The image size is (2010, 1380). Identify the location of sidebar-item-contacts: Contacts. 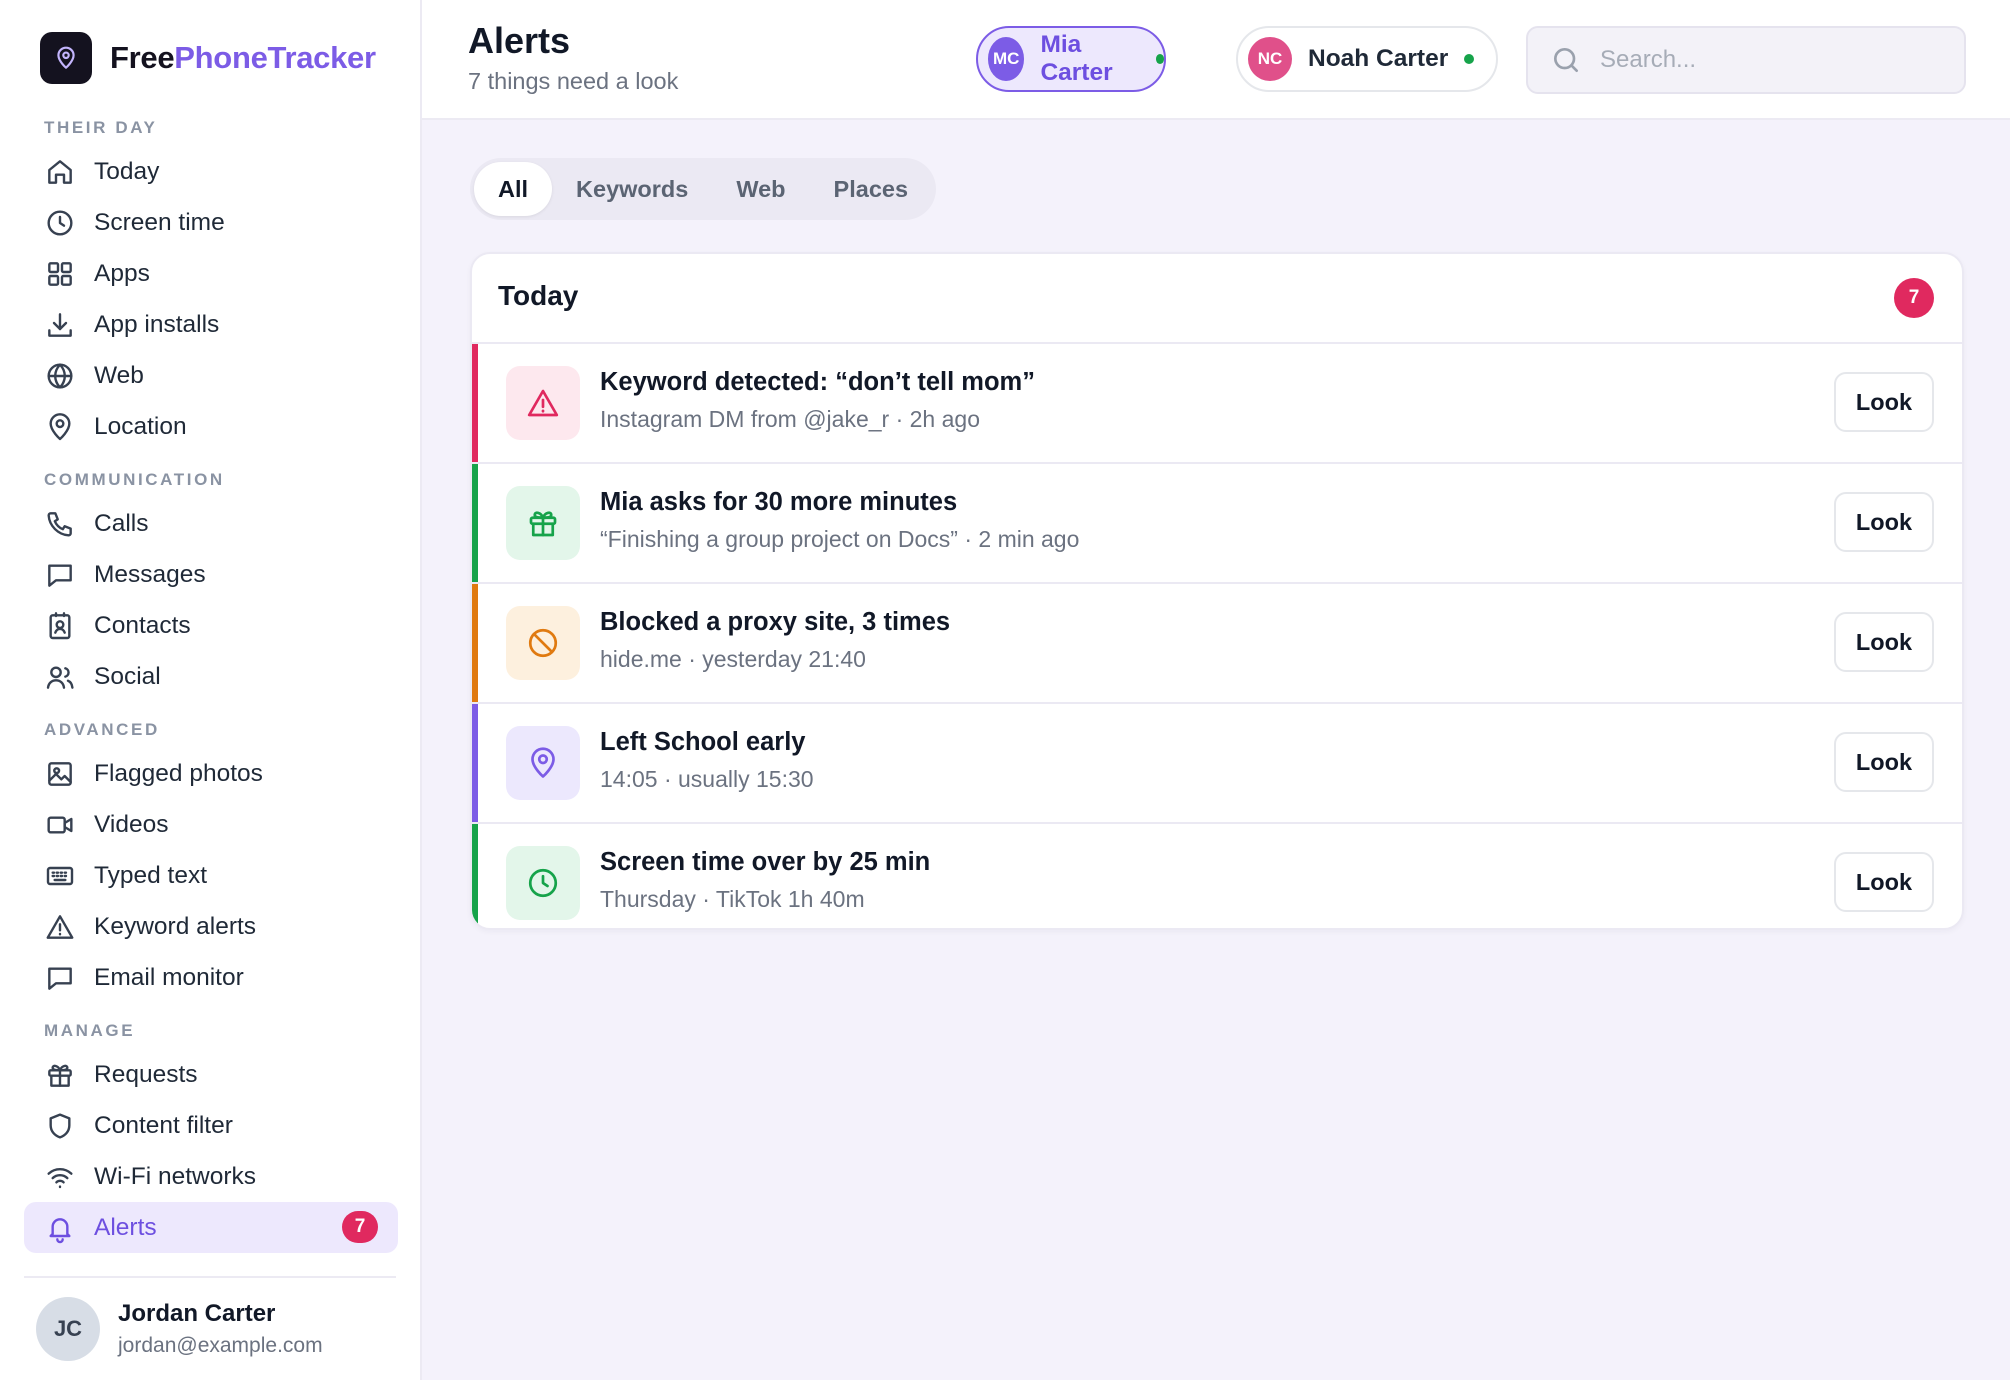
(211, 625).